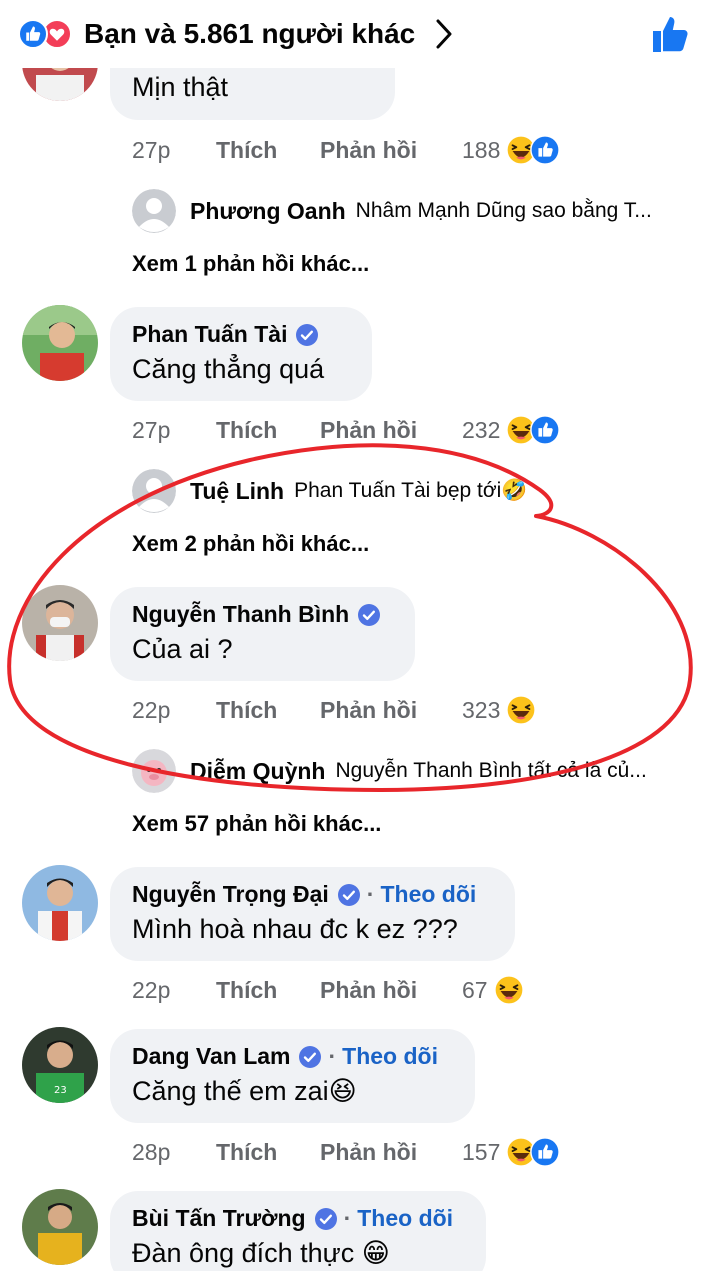  What do you see at coordinates (258, 770) in the screenshot?
I see `reply-author: Diễm Quỳnh` at bounding box center [258, 770].